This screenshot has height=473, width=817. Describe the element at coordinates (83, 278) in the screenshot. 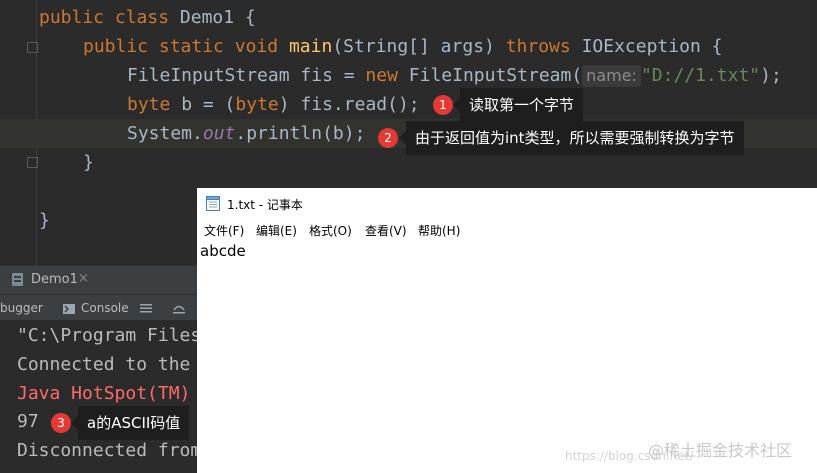

I see `close-icon: ×` at that location.